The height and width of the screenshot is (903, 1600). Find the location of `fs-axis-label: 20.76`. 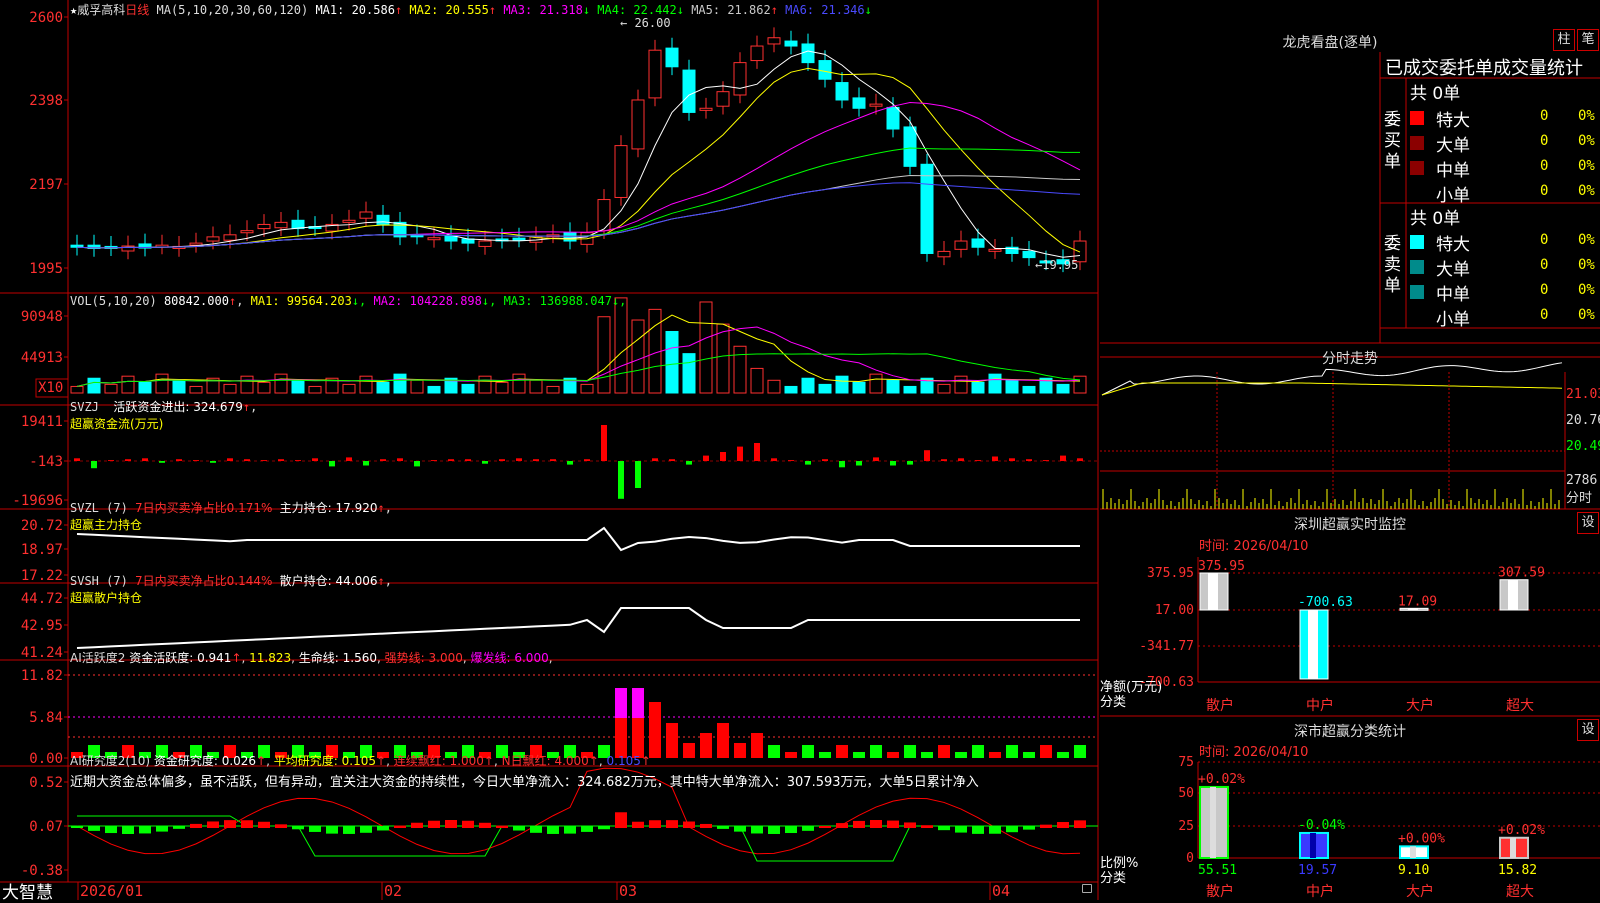

fs-axis-label: 20.76 is located at coordinates (1583, 420).